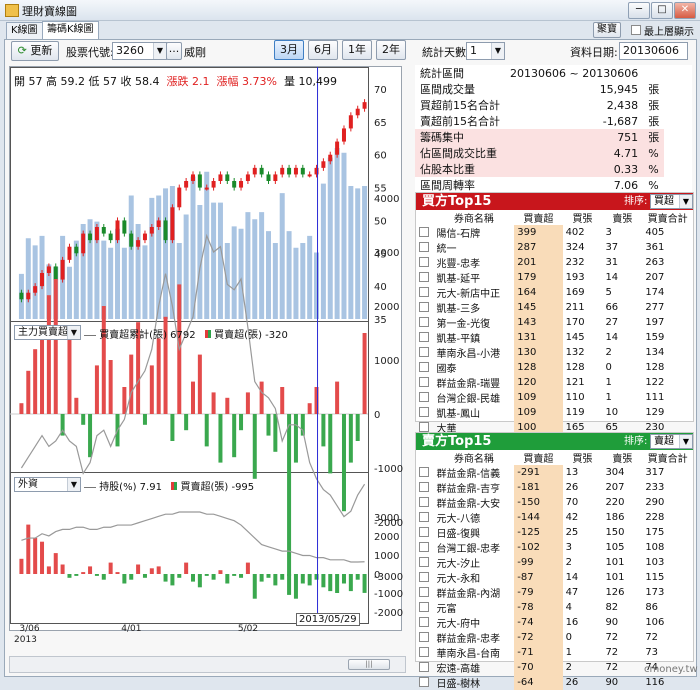 This screenshot has height=690, width=700. What do you see at coordinates (554, 637) in the screenshot?
I see `broker-row: 群益金鼎-忠孝 -72 0 72 72` at bounding box center [554, 637].